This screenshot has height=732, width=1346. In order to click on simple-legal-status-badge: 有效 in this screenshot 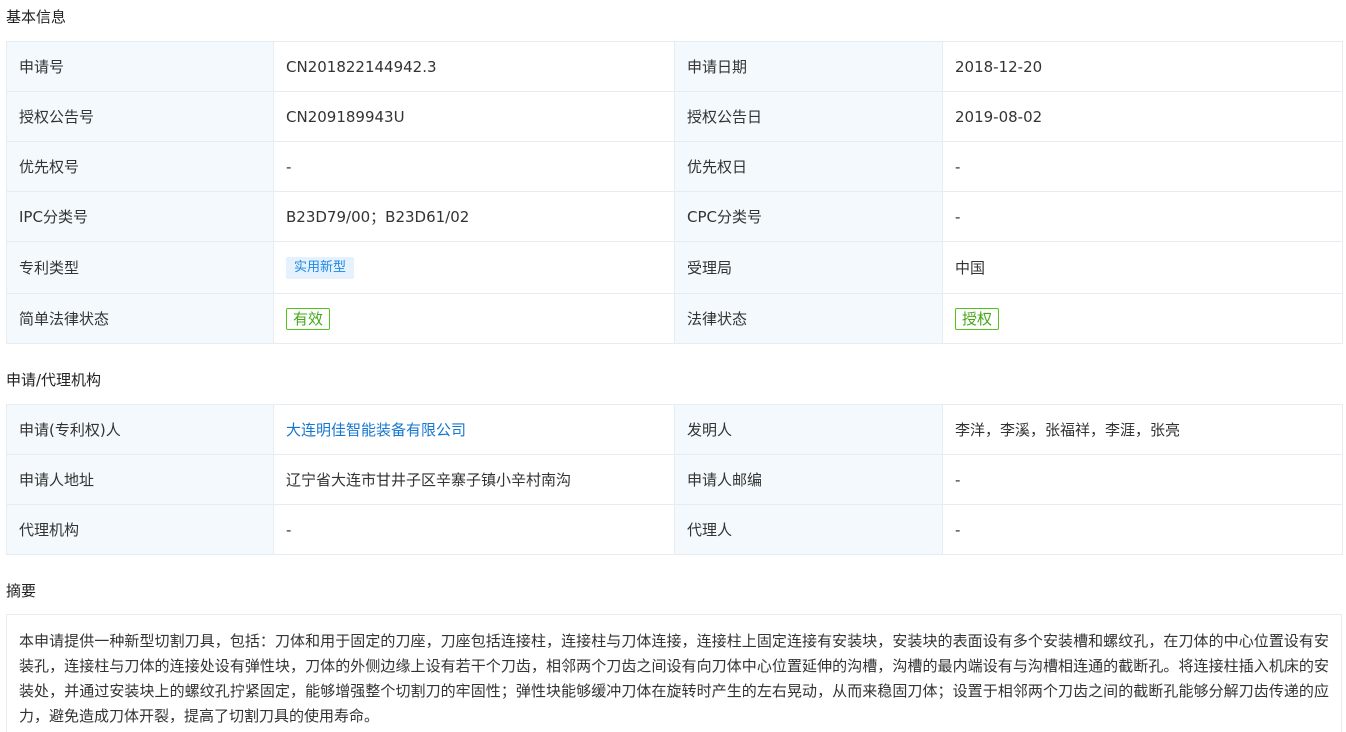, I will do `click(308, 318)`.